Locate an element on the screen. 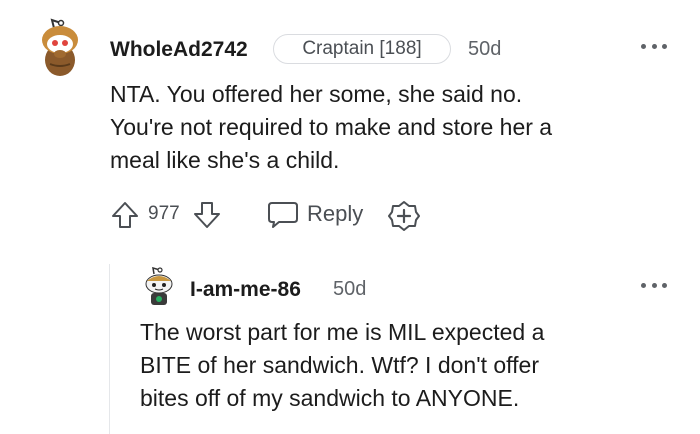 This screenshot has height=434, width=700. vote-score: 977 is located at coordinates (164, 213).